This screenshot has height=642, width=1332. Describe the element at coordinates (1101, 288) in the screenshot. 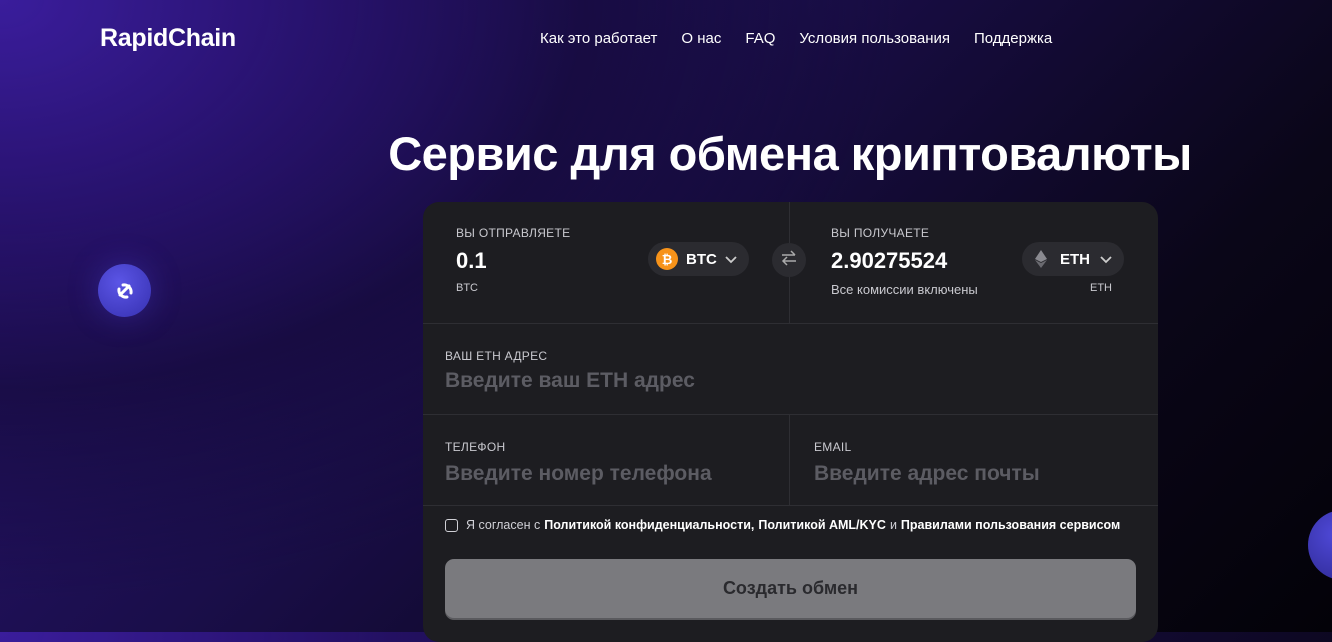

I see `receive-currency-note: ETH` at that location.